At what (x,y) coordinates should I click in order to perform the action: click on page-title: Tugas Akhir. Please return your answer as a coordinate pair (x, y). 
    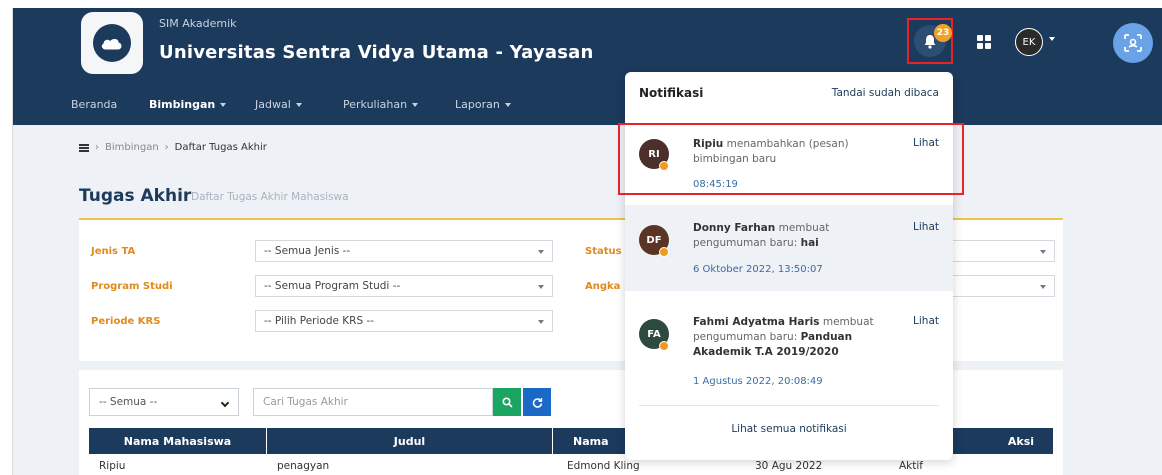
    Looking at the image, I should click on (135, 196).